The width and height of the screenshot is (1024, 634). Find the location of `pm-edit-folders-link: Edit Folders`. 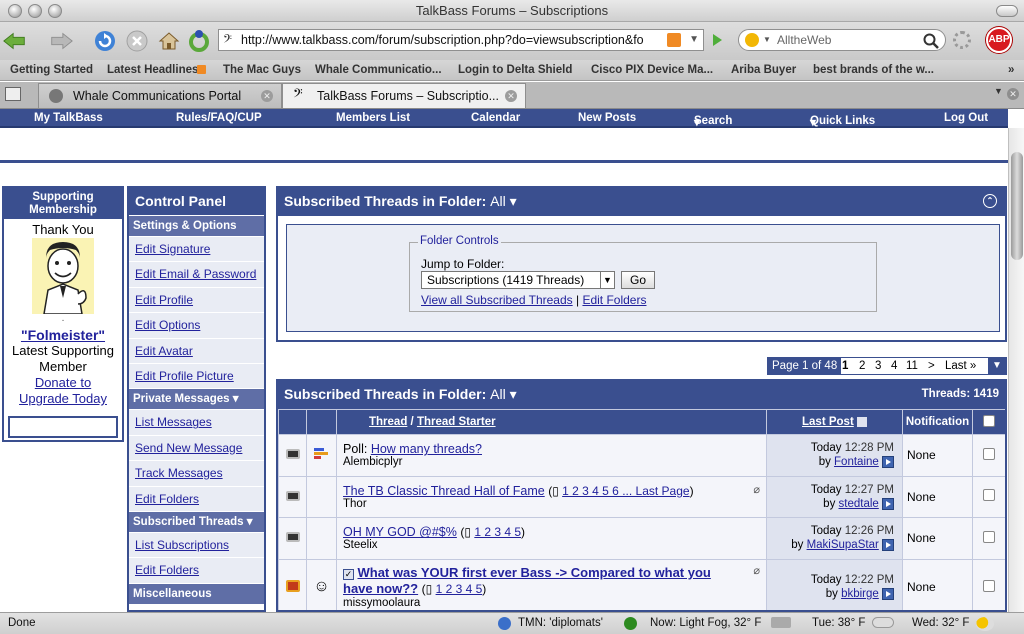

pm-edit-folders-link: Edit Folders is located at coordinates (167, 499).